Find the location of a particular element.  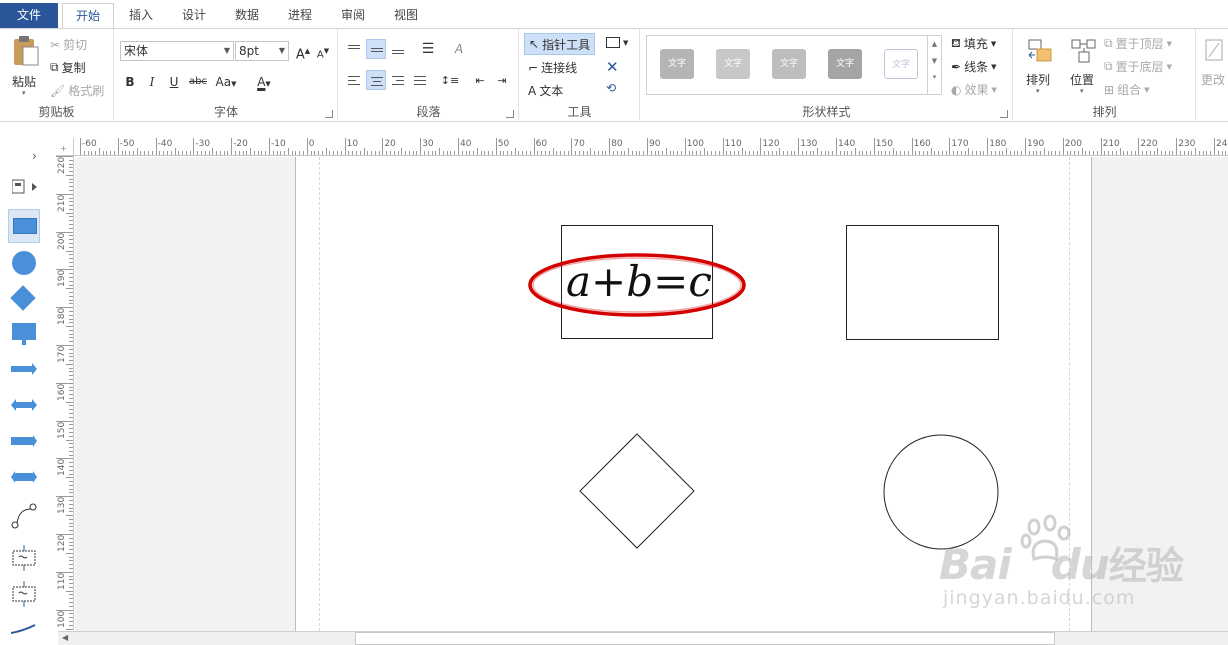

scrollbar-thumb is located at coordinates (705, 638).